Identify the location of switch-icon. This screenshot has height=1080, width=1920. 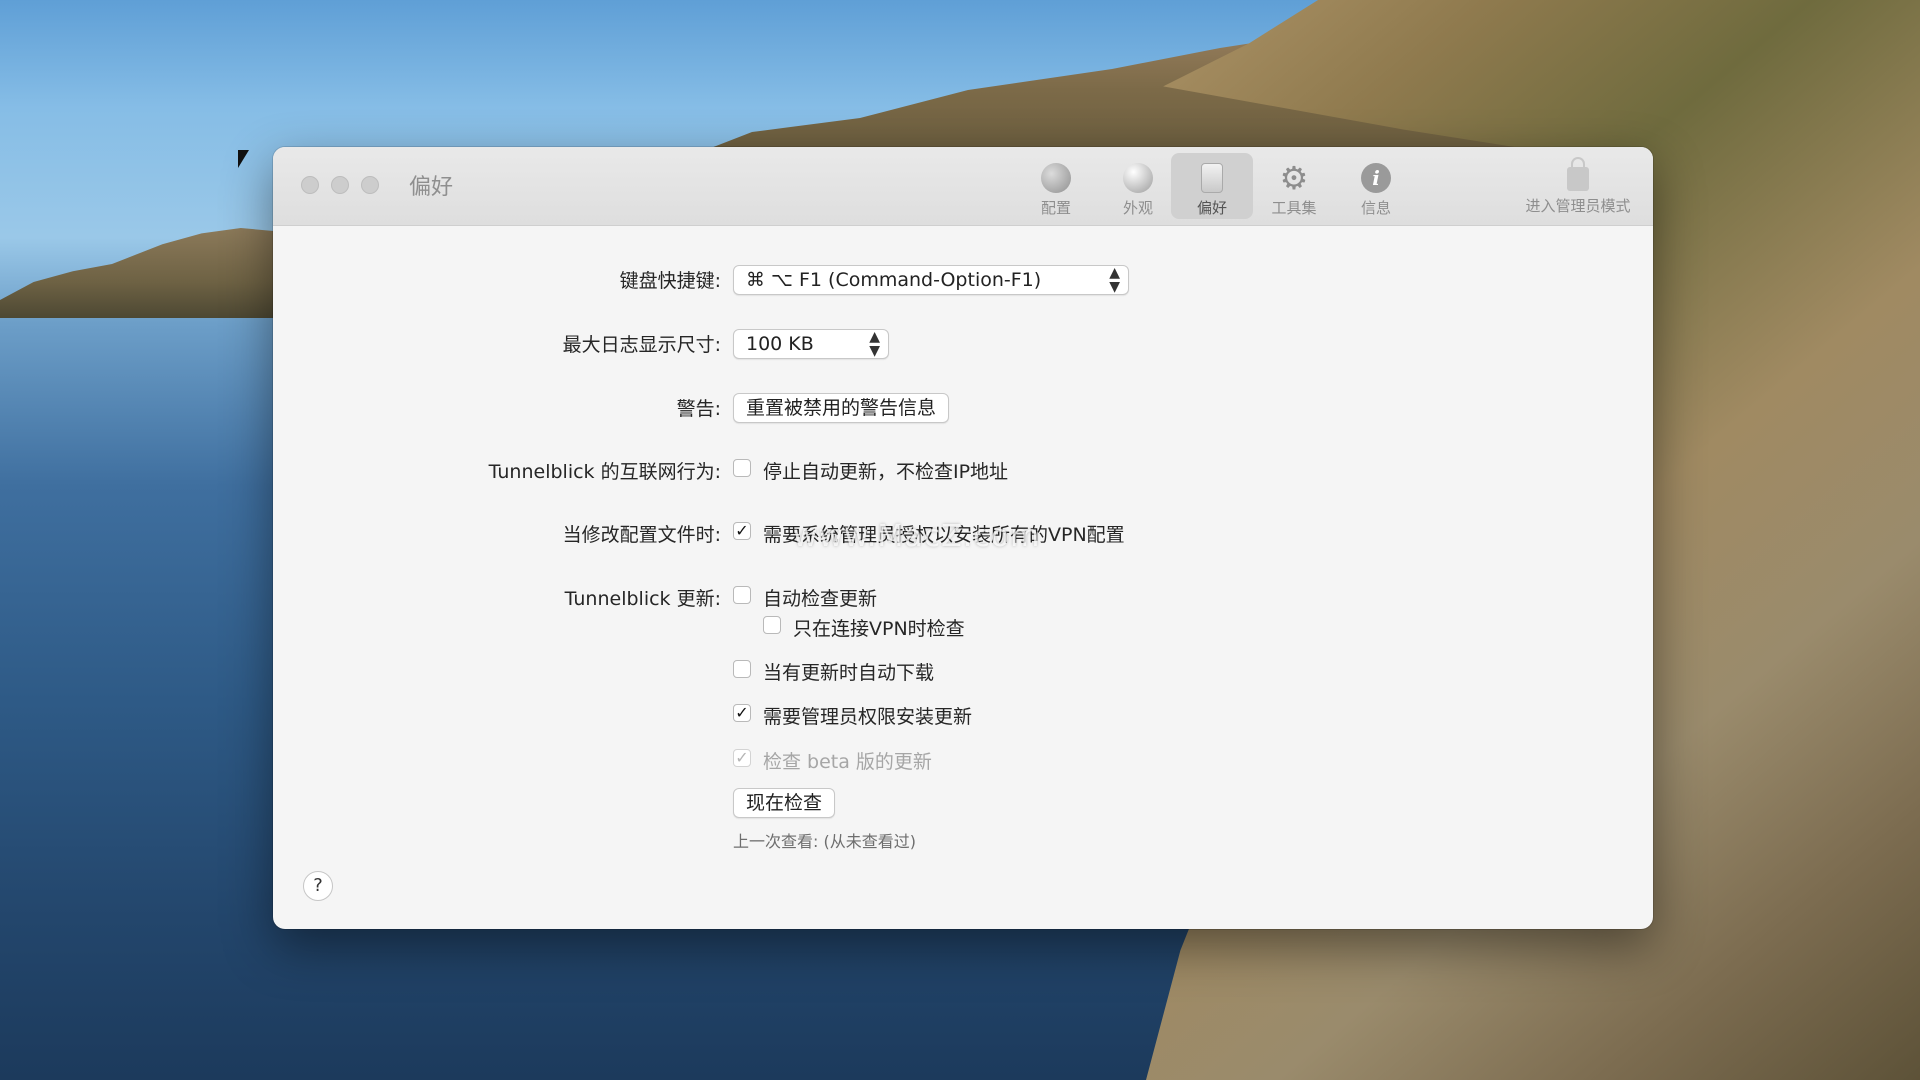
(1212, 178).